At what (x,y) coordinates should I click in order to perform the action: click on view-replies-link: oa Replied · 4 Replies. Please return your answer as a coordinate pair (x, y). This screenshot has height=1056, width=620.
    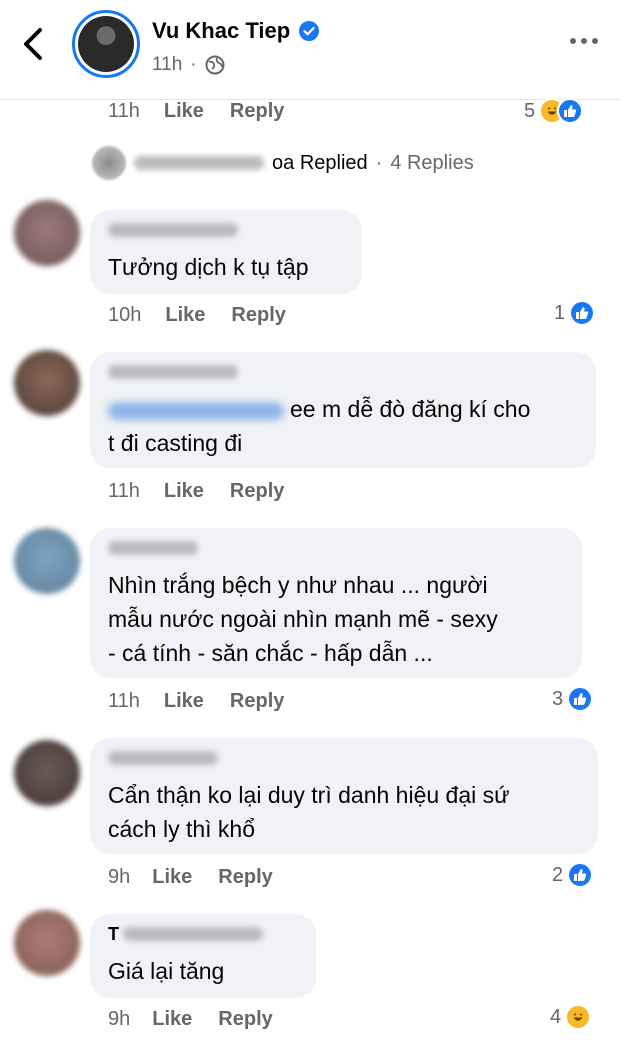
    Looking at the image, I should click on (283, 163).